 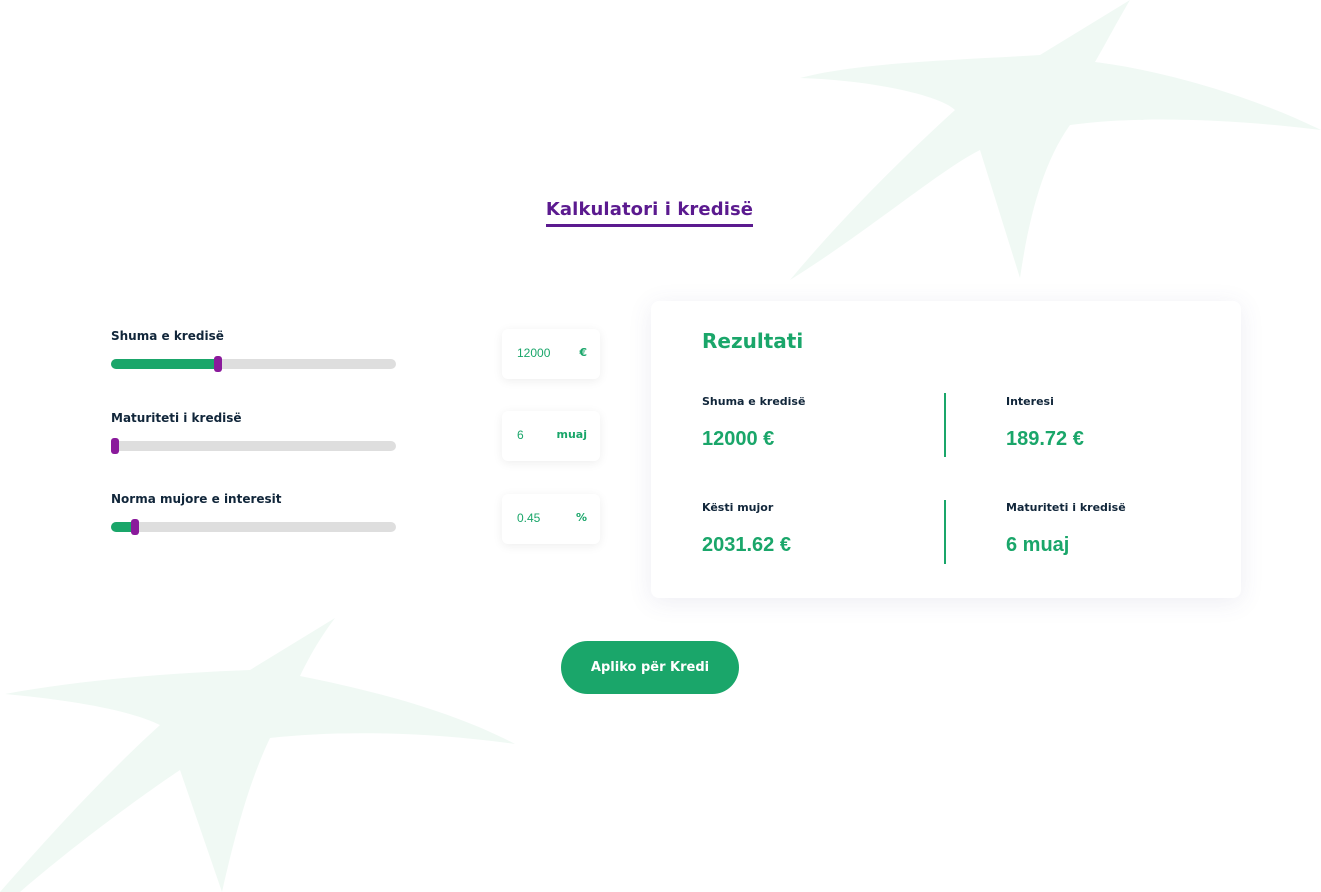 What do you see at coordinates (253, 350) in the screenshot?
I see `loan-amount-slider-group: Shuma e kredisë` at bounding box center [253, 350].